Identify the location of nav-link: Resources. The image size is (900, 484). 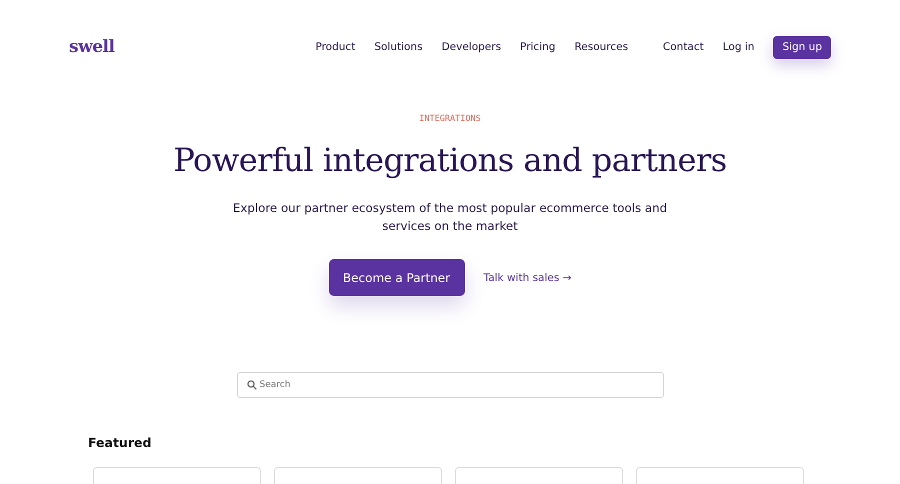
(601, 47).